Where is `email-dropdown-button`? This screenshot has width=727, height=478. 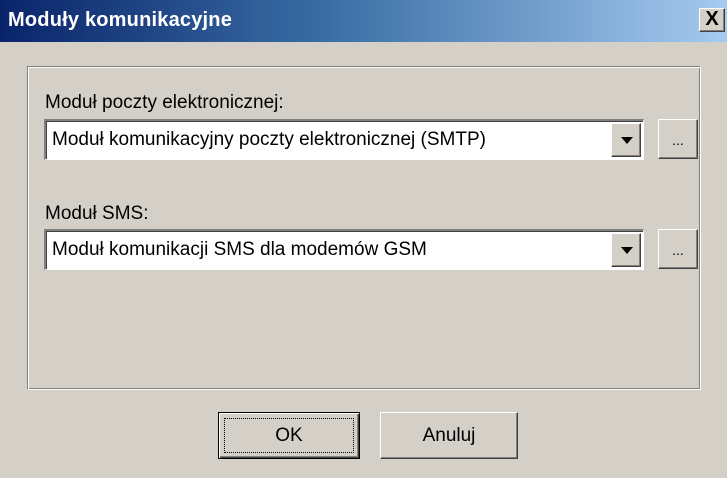 email-dropdown-button is located at coordinates (626, 140).